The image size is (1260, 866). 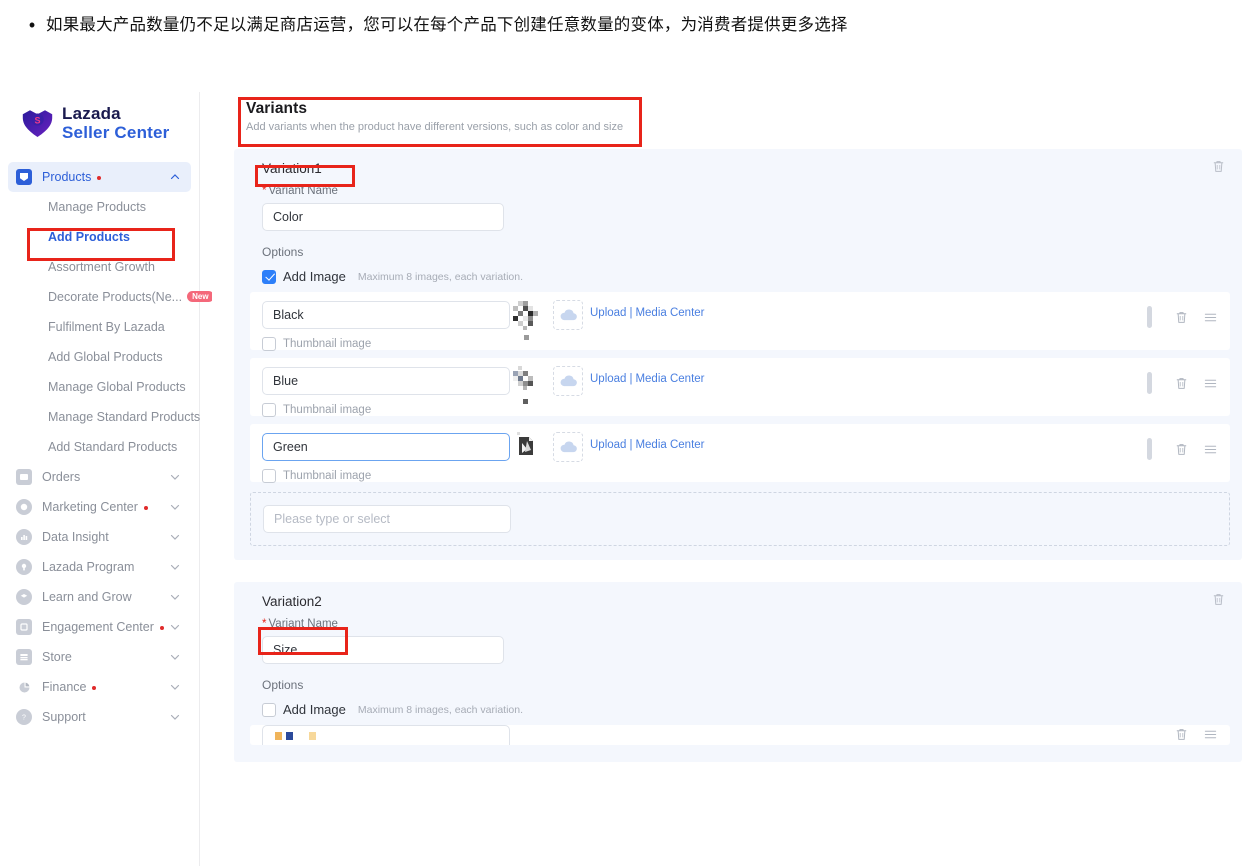 I want to click on delete-variation-2-button, so click(x=1218, y=599).